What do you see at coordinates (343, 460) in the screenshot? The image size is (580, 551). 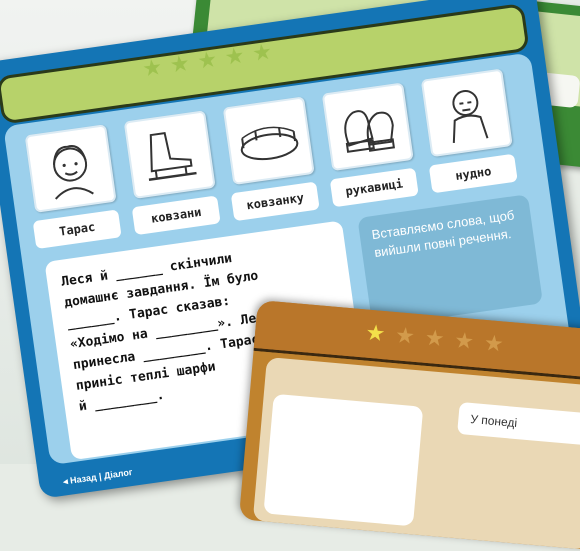 I see `front-card-text-area` at bounding box center [343, 460].